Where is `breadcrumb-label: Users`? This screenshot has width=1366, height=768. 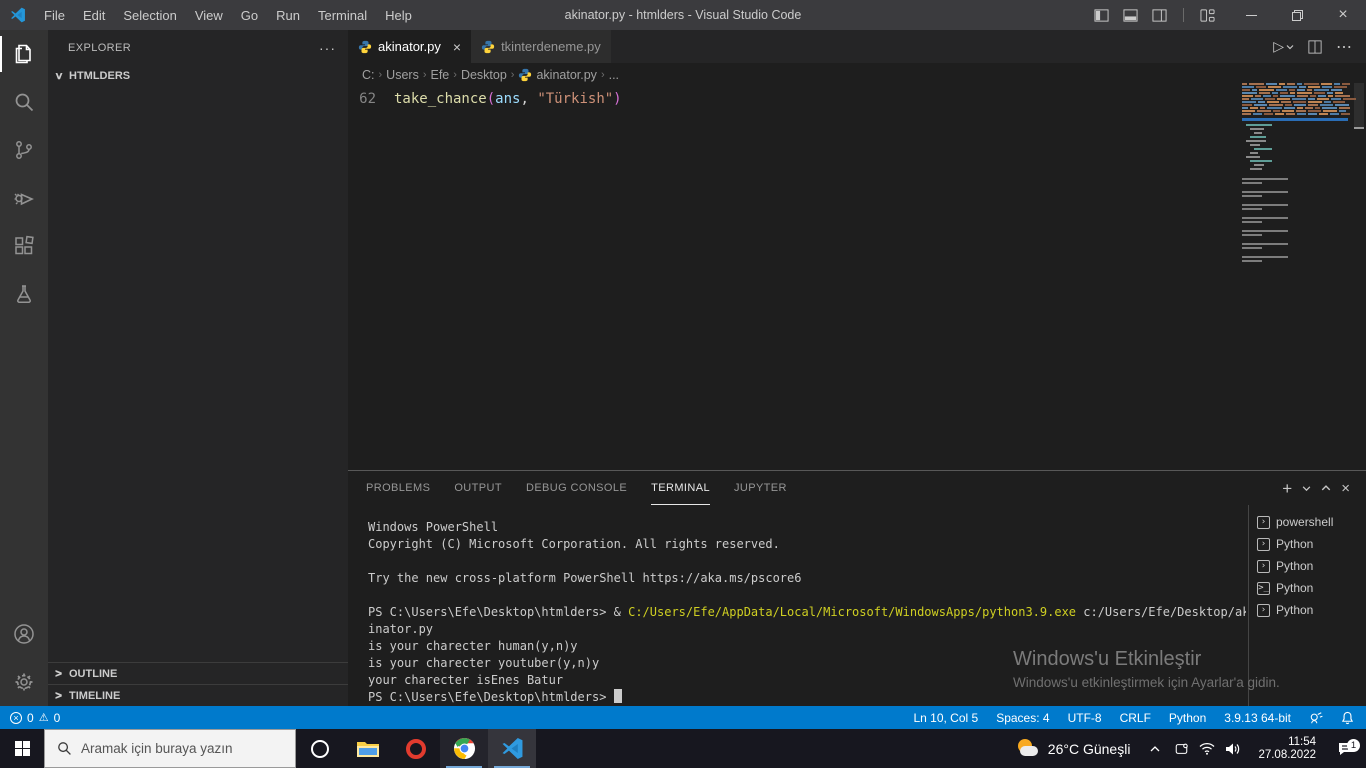
breadcrumb-label: Users is located at coordinates (402, 75).